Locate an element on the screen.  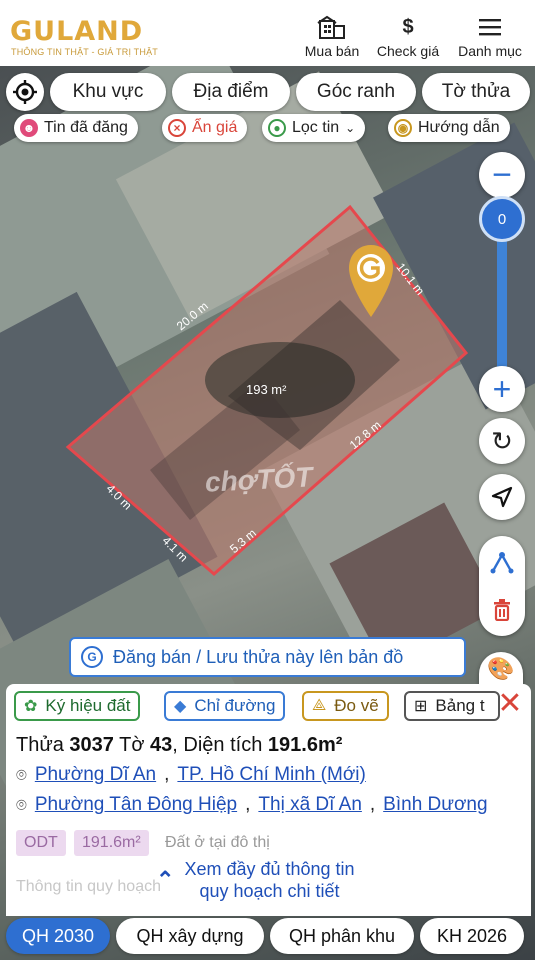
brand-tagline: THÔNG TIN THẬT - GIÁ TRỊ THẬT is located at coordinates (84, 52).